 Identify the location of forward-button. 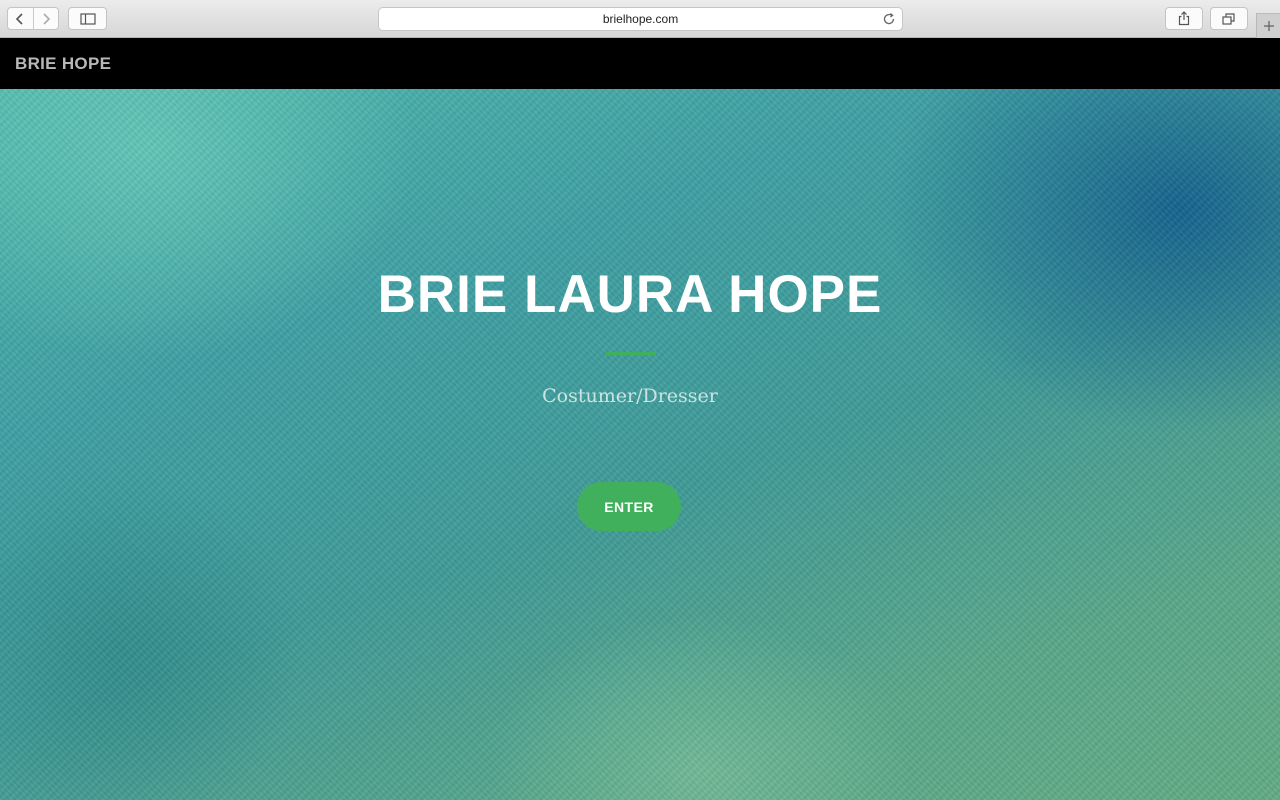
(45, 18).